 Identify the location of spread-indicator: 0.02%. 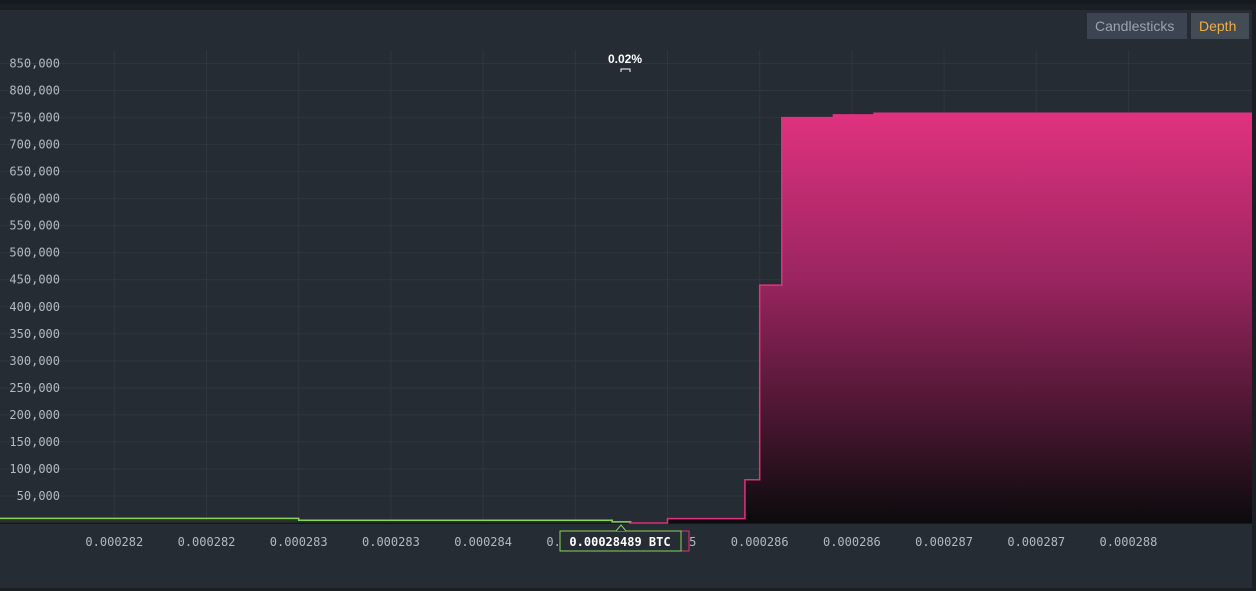
(625, 62).